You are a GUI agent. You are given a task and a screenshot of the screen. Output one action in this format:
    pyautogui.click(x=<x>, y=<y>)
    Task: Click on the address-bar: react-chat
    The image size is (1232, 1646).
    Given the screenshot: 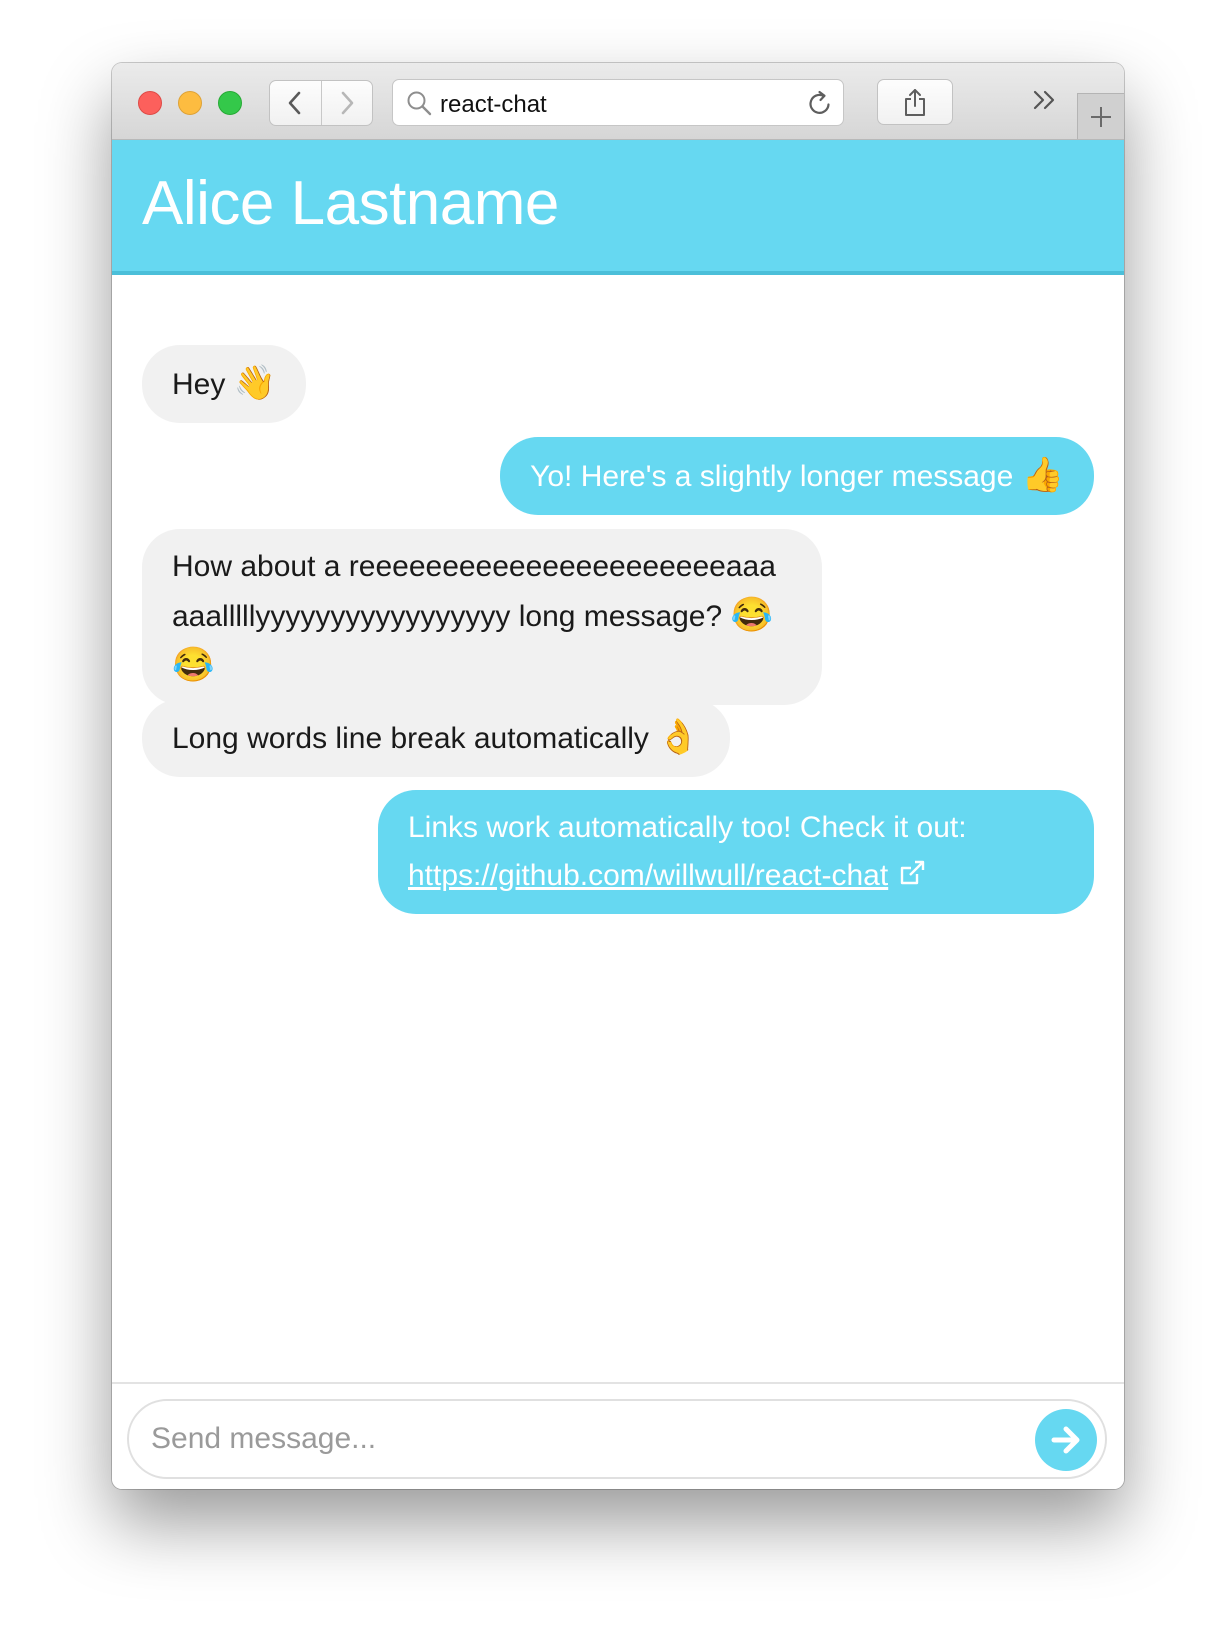 What is the action you would take?
    pyautogui.click(x=618, y=102)
    